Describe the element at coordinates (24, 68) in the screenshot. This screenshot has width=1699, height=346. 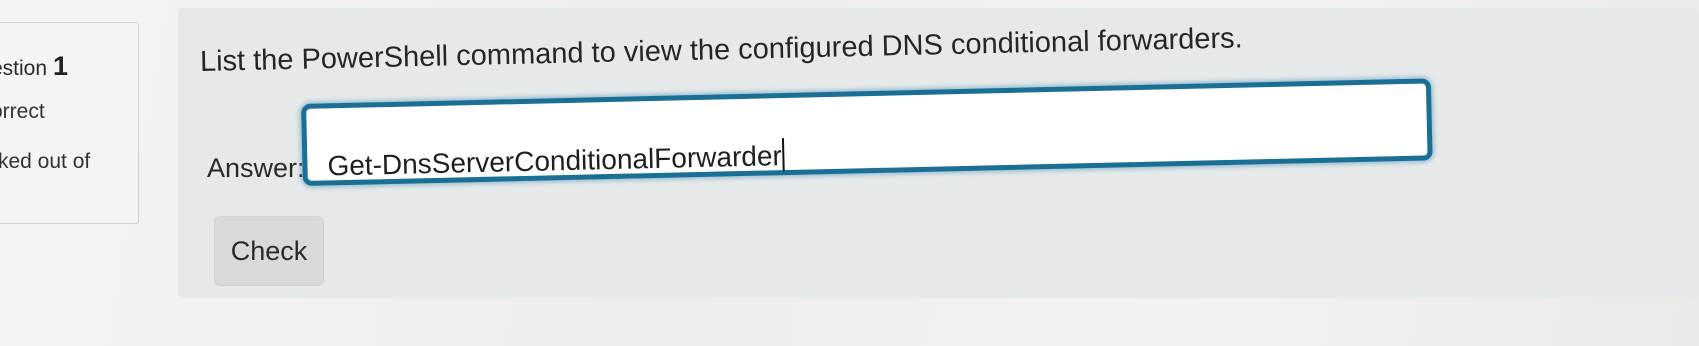
I see `question-label: estion` at that location.